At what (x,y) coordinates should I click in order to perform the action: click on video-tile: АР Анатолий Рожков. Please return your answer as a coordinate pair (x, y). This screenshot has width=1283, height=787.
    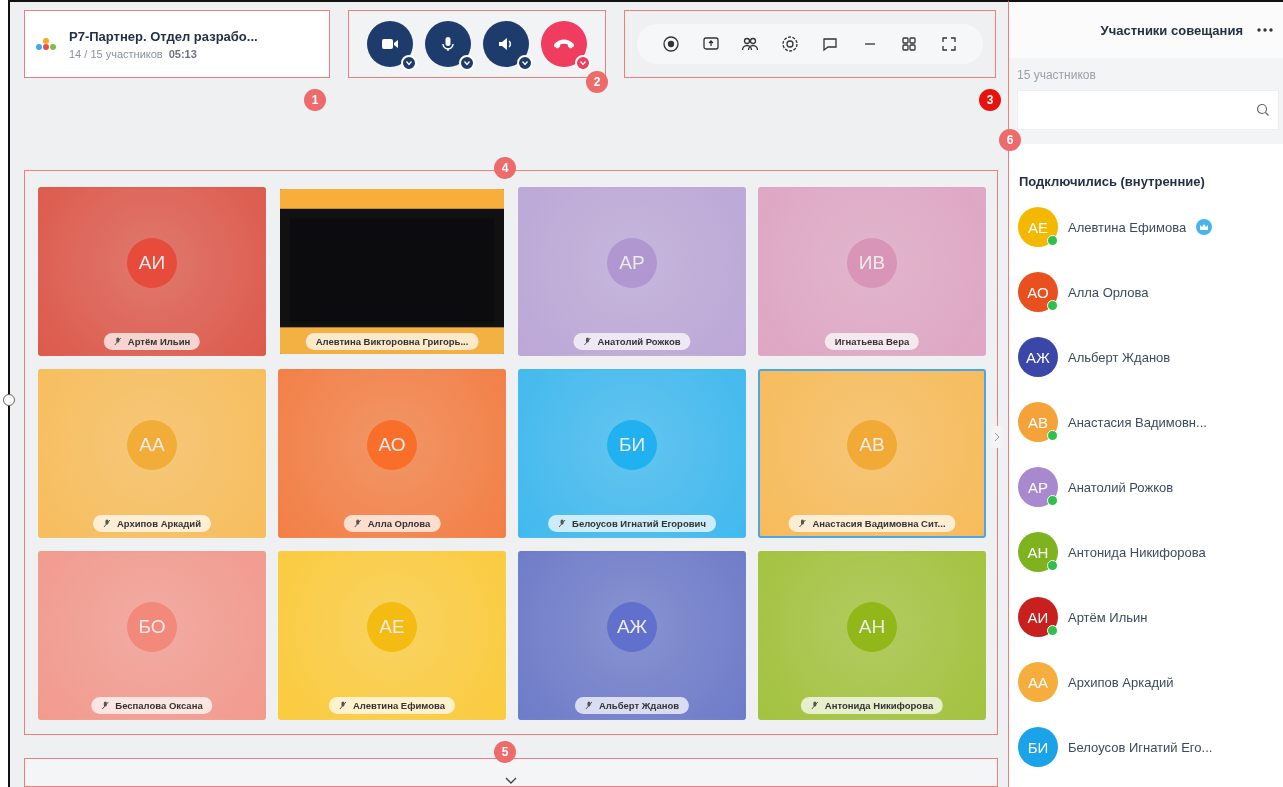
    Looking at the image, I should click on (632, 271).